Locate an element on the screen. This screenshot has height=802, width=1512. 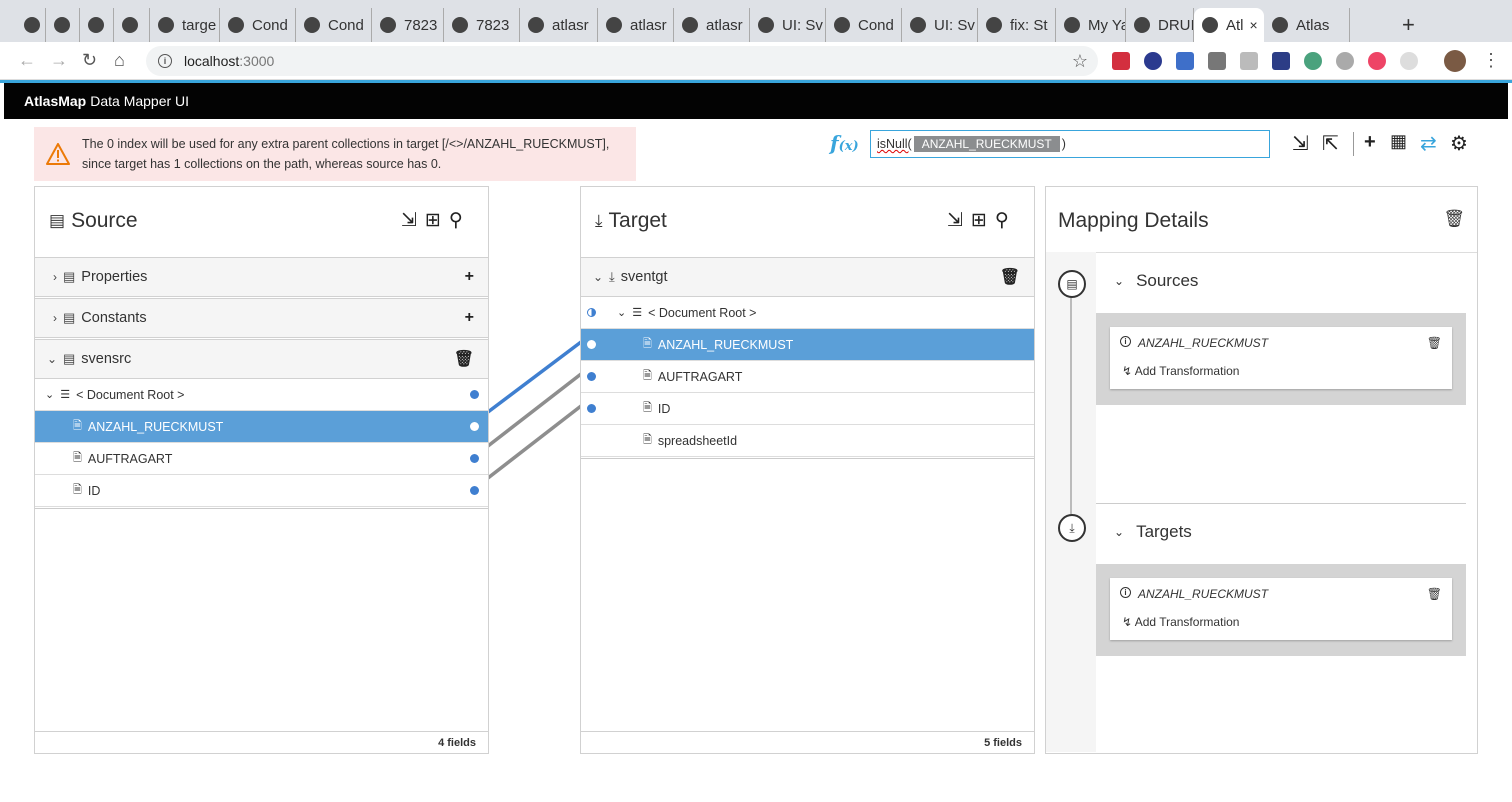
settings-gear-icon: ⚙ is located at coordinates (1459, 143).